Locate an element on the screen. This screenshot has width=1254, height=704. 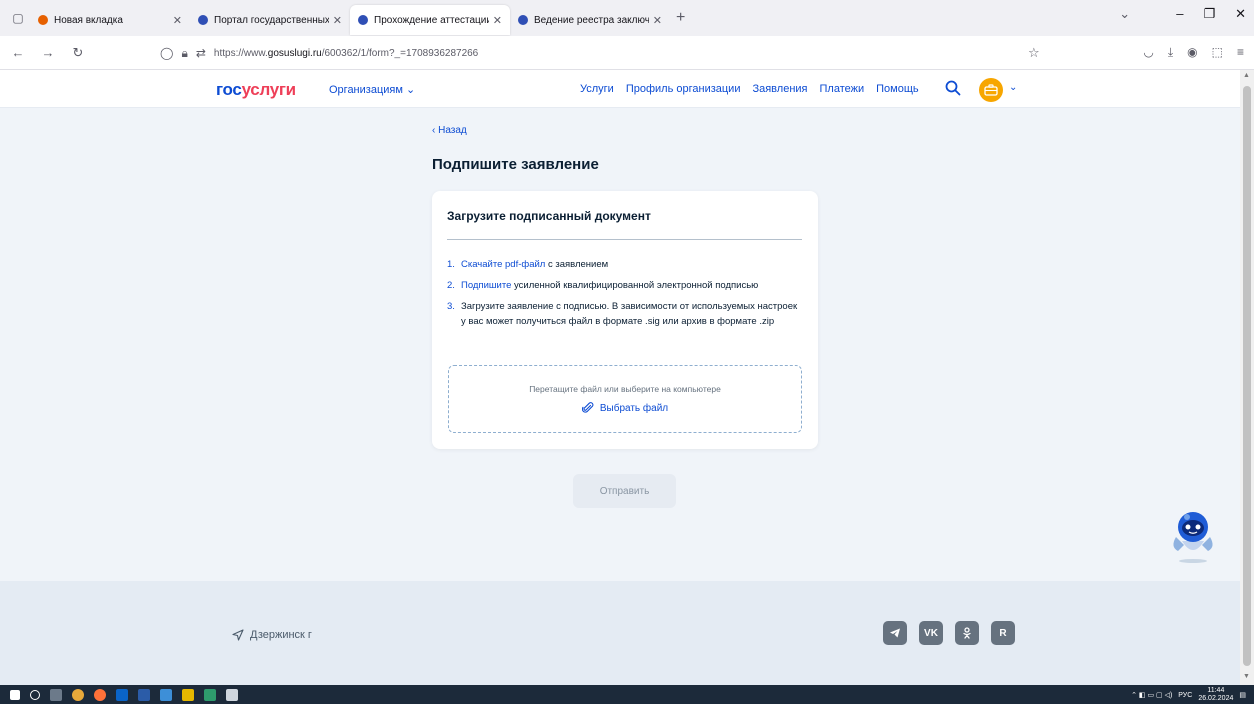
account-icon: ◉ is located at coordinates (1192, 52).